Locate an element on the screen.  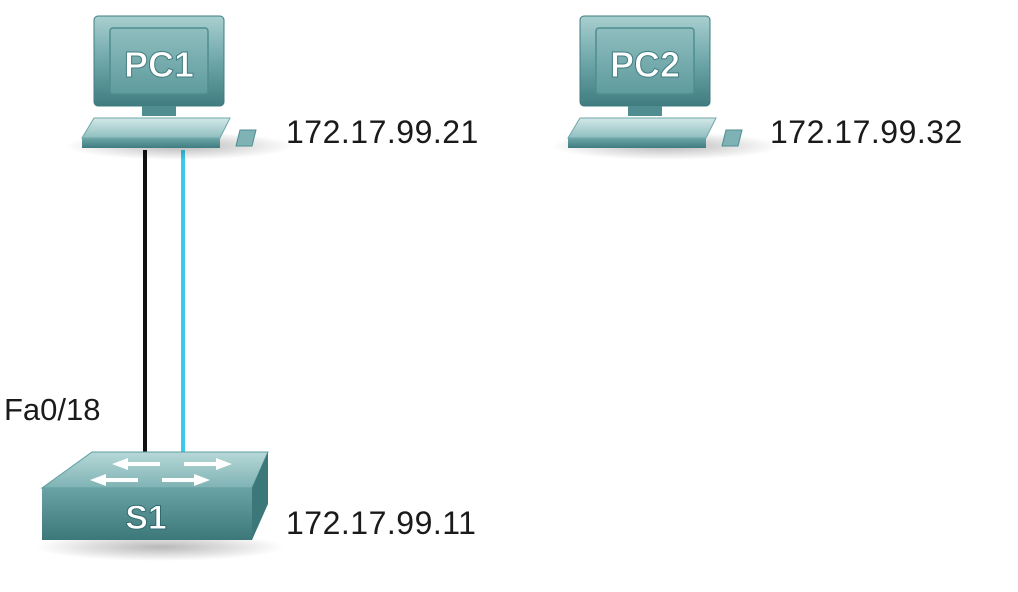
s1-switch-top is located at coordinates (154, 470).